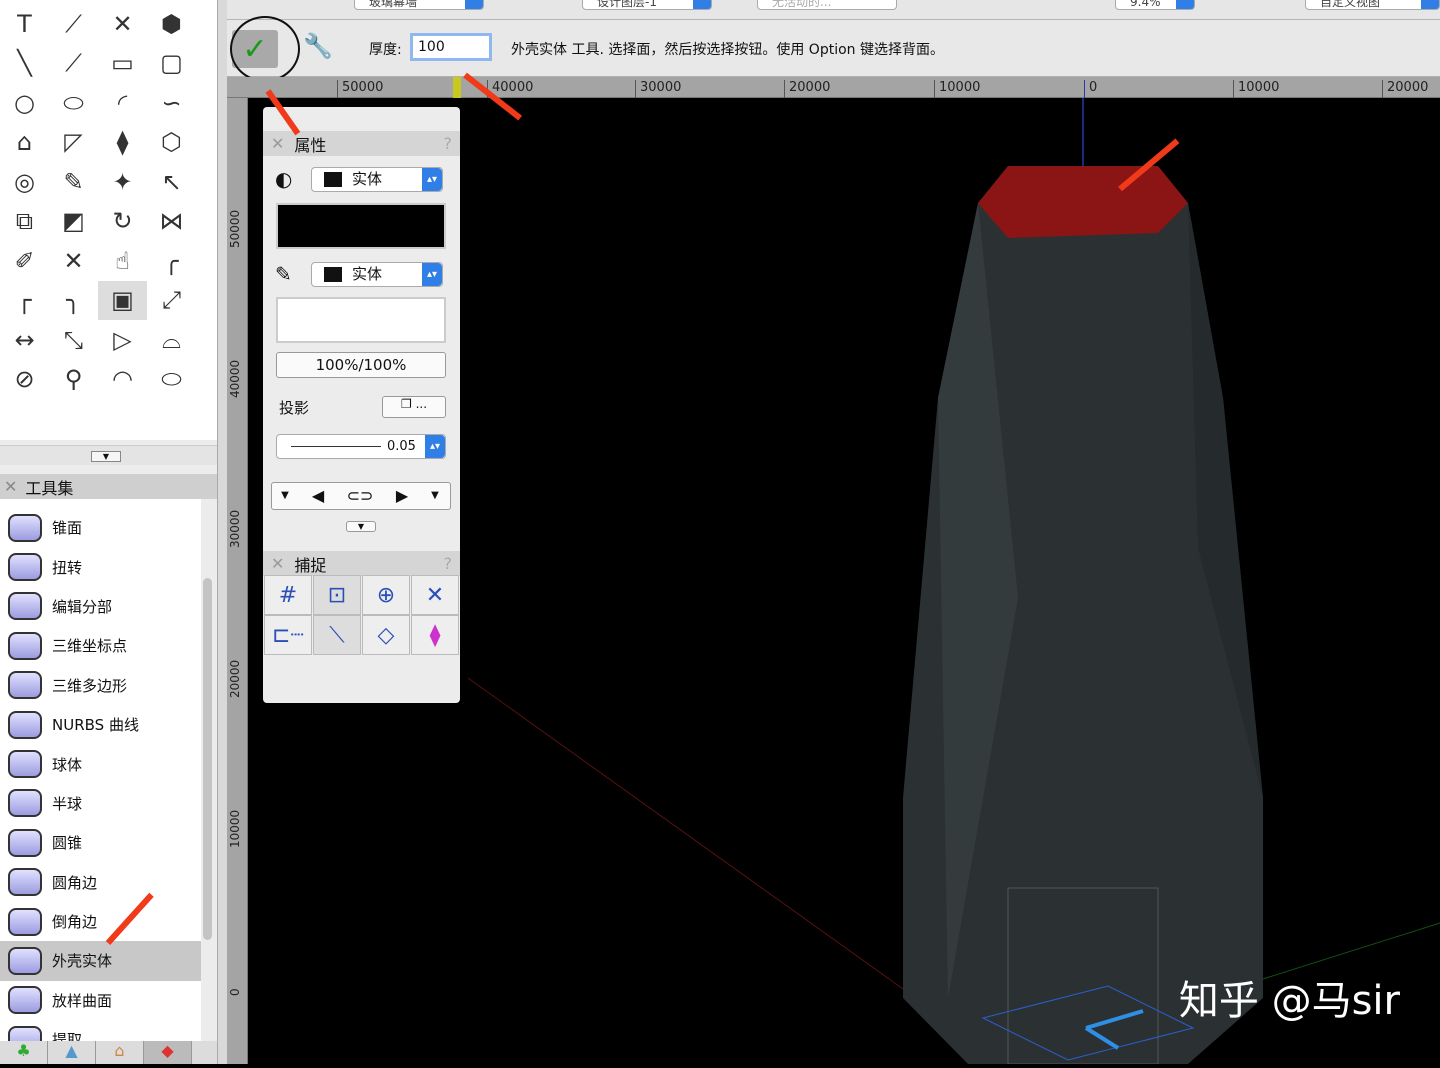 This screenshot has width=1440, height=1068. What do you see at coordinates (171, 222) in the screenshot?
I see `tool-icon: ⋈` at bounding box center [171, 222].